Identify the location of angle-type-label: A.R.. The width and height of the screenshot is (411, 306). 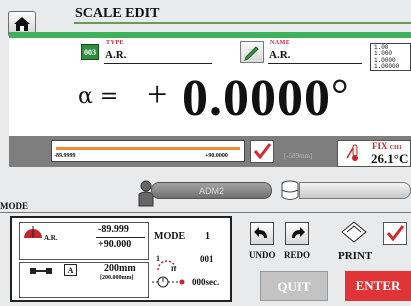
(51, 238).